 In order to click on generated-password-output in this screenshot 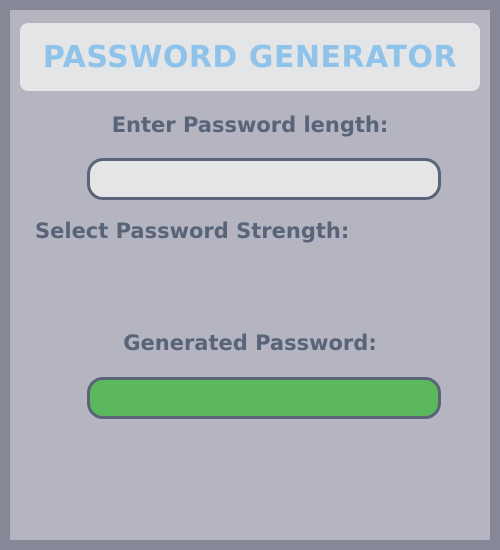, I will do `click(264, 398)`.